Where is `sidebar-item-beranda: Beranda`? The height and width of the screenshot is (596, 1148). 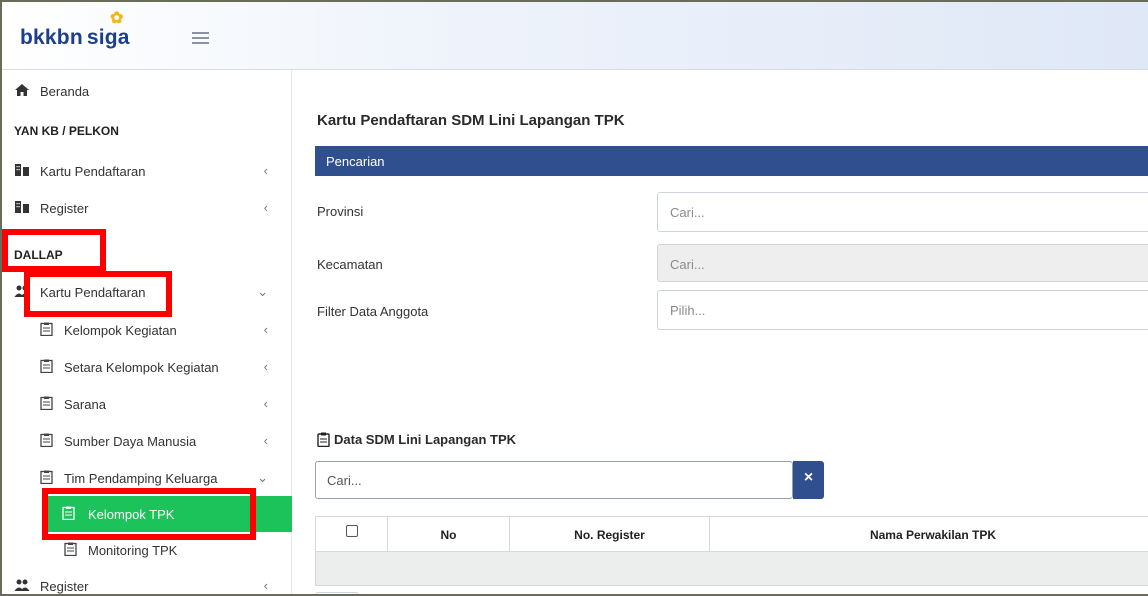 sidebar-item-beranda: Beranda is located at coordinates (147, 92).